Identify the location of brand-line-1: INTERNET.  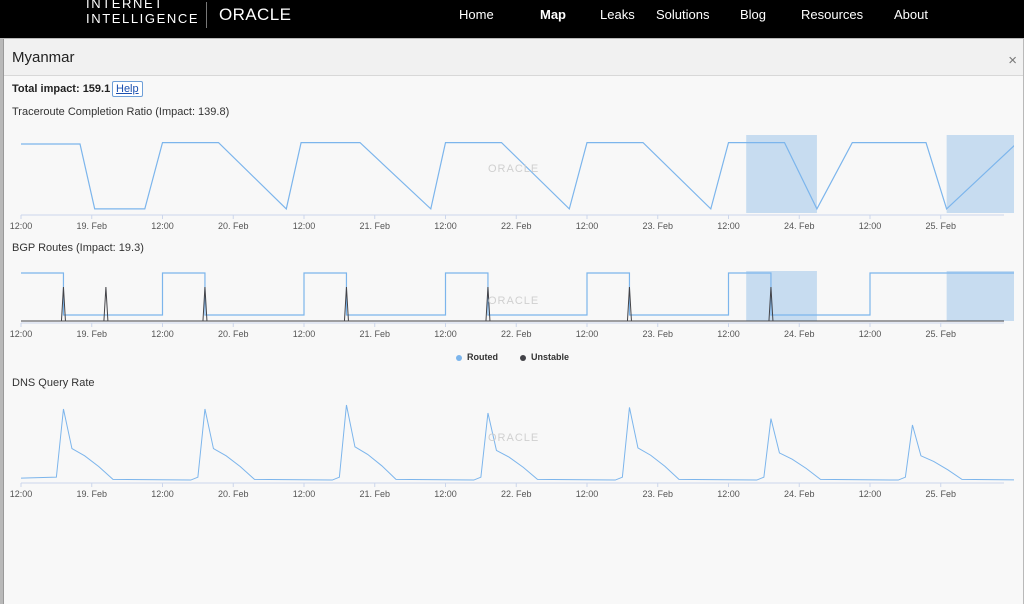
(125, 5).